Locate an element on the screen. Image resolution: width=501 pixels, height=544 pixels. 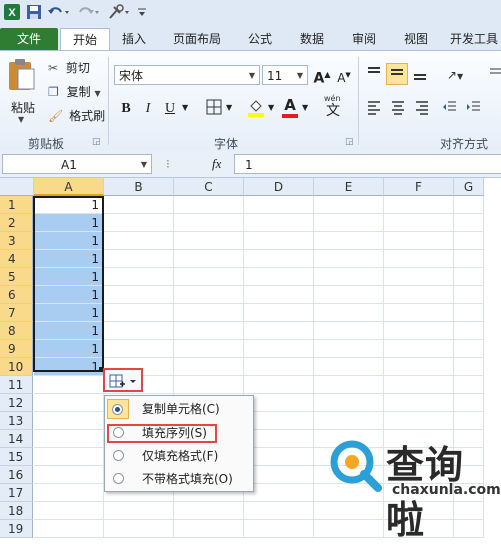
fill-color-dropdown-icon: ▼ is located at coordinates (271, 107).